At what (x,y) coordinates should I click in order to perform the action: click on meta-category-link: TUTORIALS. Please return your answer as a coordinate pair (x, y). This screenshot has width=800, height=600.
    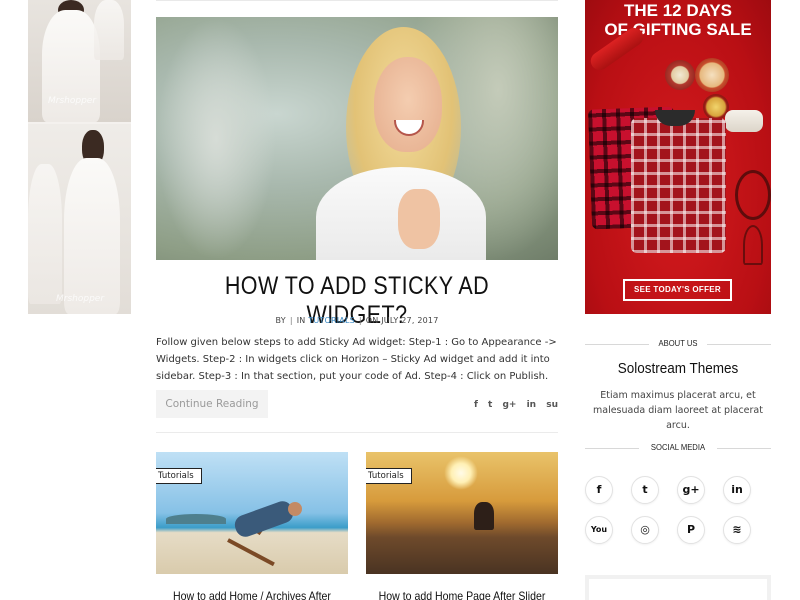
    Looking at the image, I should click on (331, 320).